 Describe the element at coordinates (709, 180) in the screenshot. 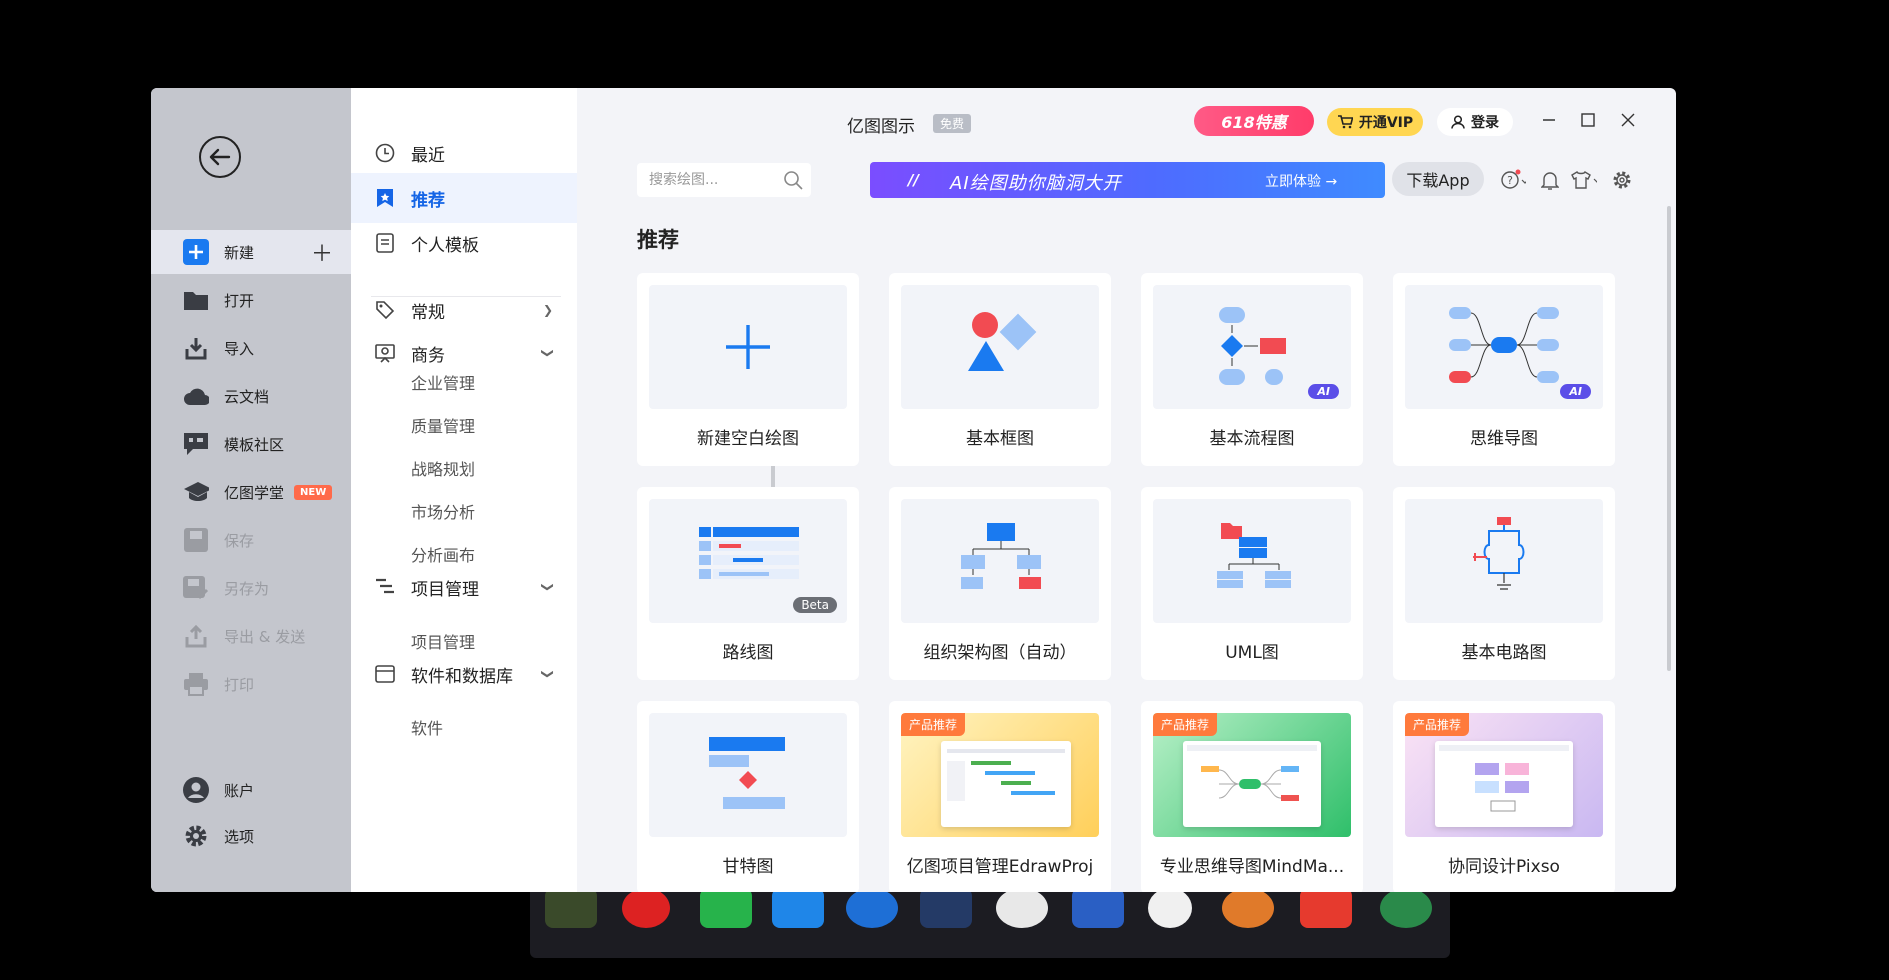

I see `search-input` at that location.